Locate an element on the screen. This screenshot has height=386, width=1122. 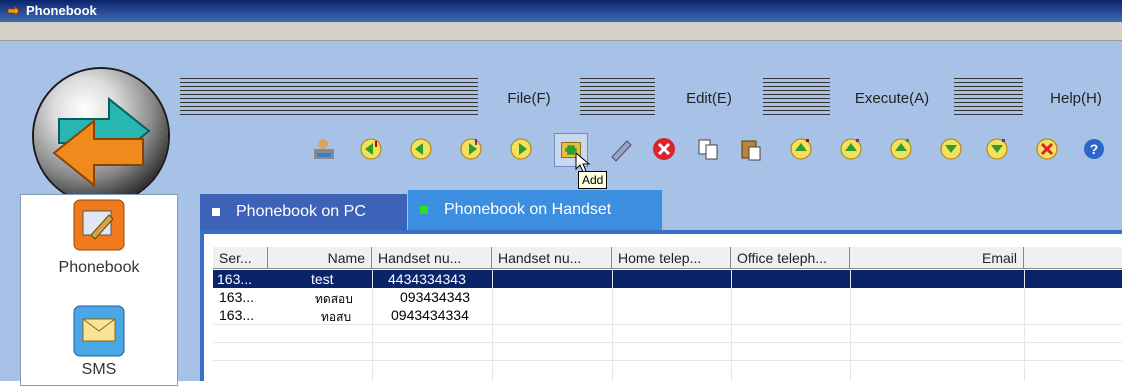
menu-help: Help(H) is located at coordinates (1072, 98).